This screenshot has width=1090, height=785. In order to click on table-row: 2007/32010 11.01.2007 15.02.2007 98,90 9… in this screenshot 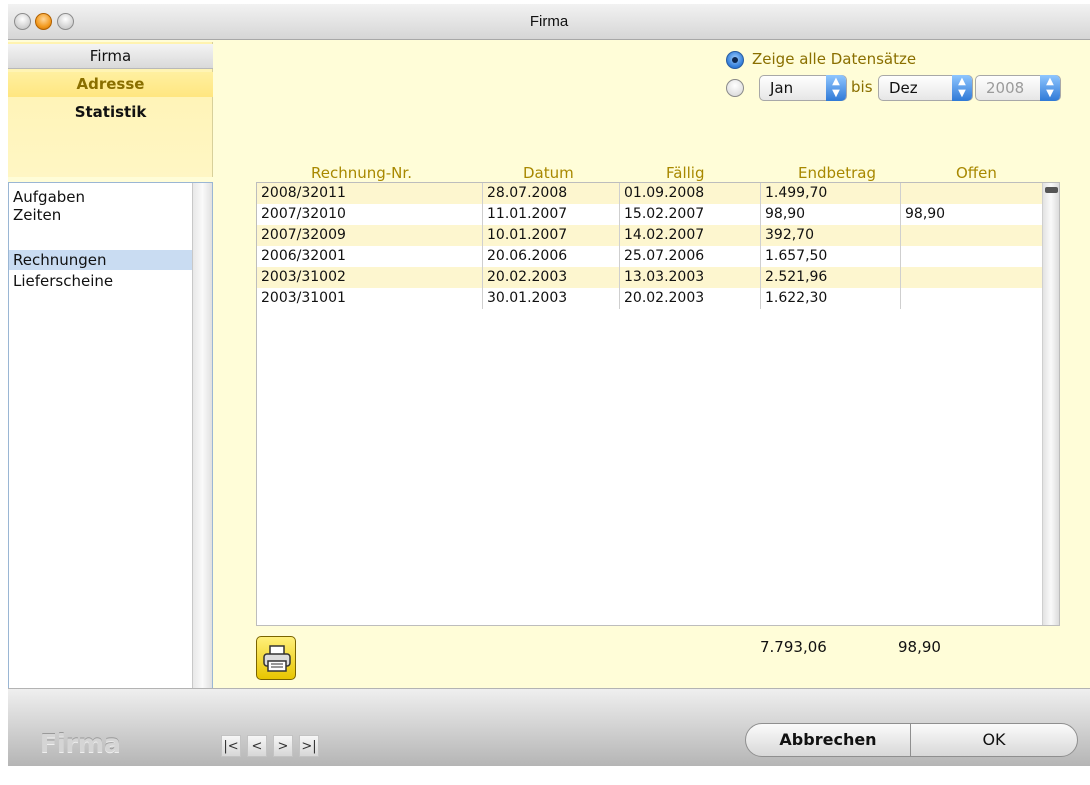, I will do `click(650, 214)`.